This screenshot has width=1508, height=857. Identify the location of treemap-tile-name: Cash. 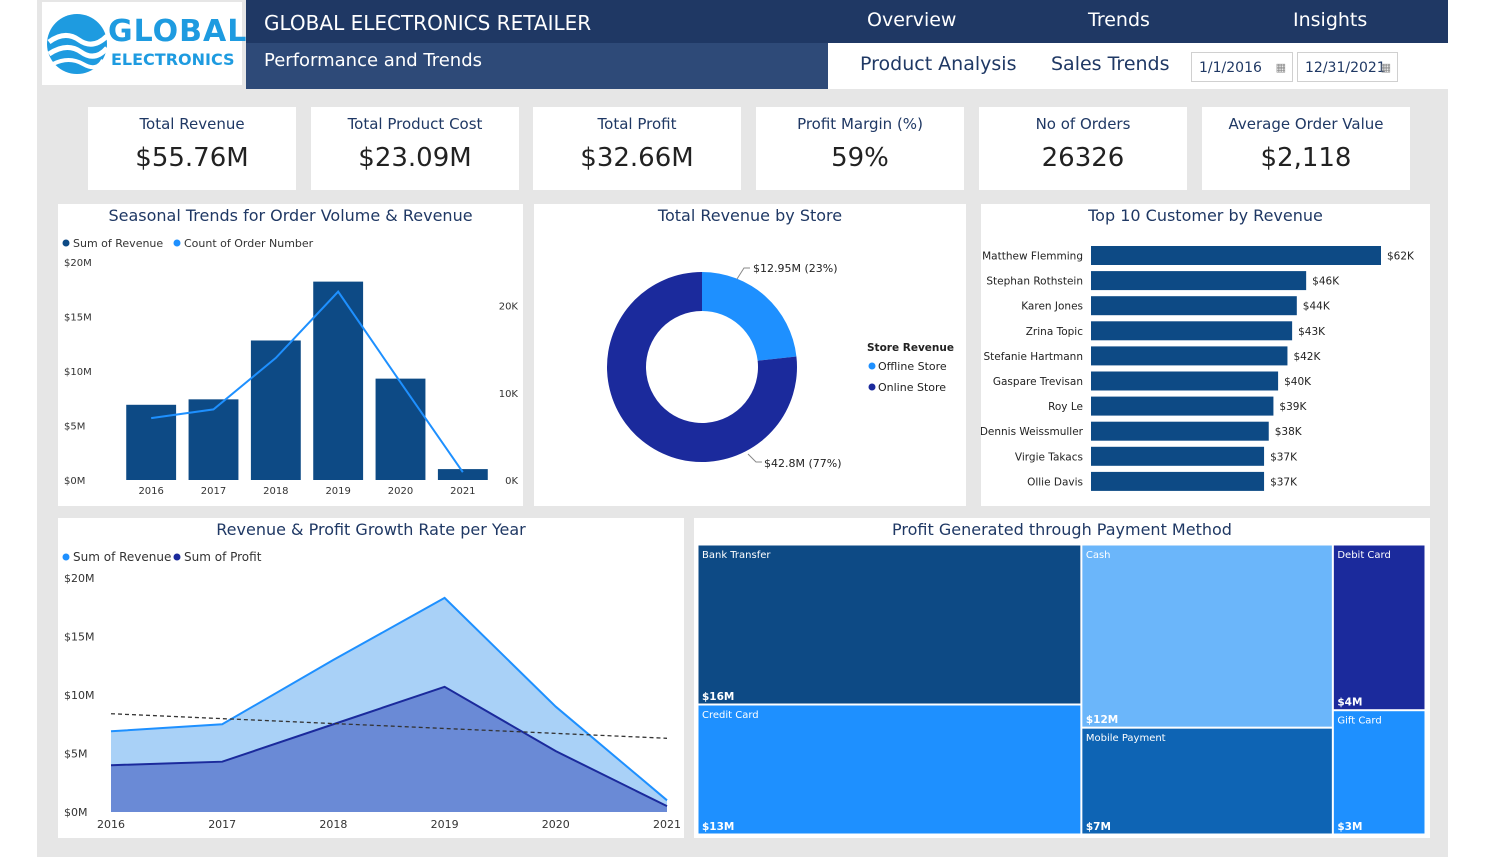
(1098, 555).